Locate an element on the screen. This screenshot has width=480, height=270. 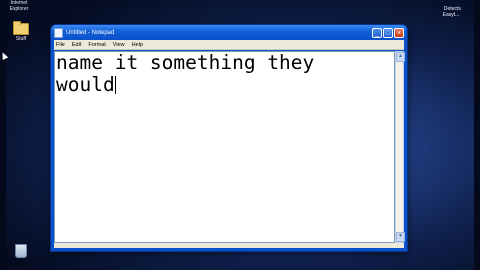
desktop-icon-label: Internet Explorer is located at coordinates (19, 6).